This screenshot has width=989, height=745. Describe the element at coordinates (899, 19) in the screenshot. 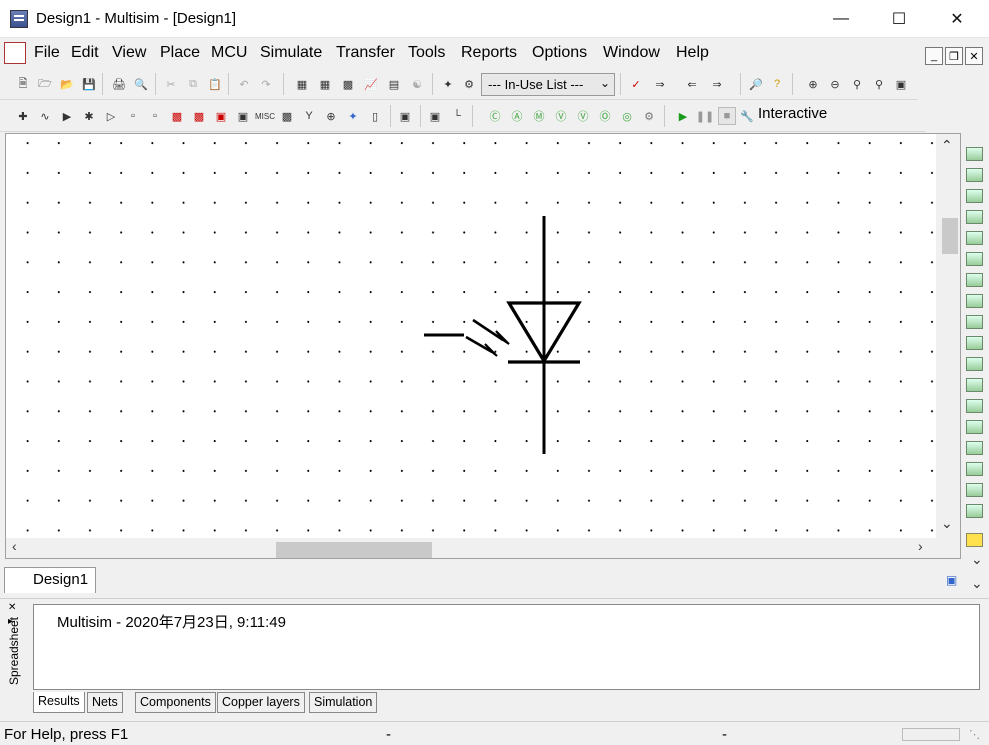

I see `maximize-button: ☐` at that location.